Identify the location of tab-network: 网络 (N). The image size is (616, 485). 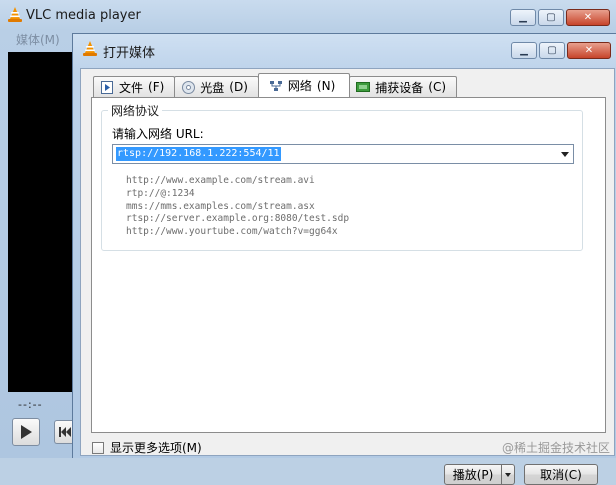
(304, 85).